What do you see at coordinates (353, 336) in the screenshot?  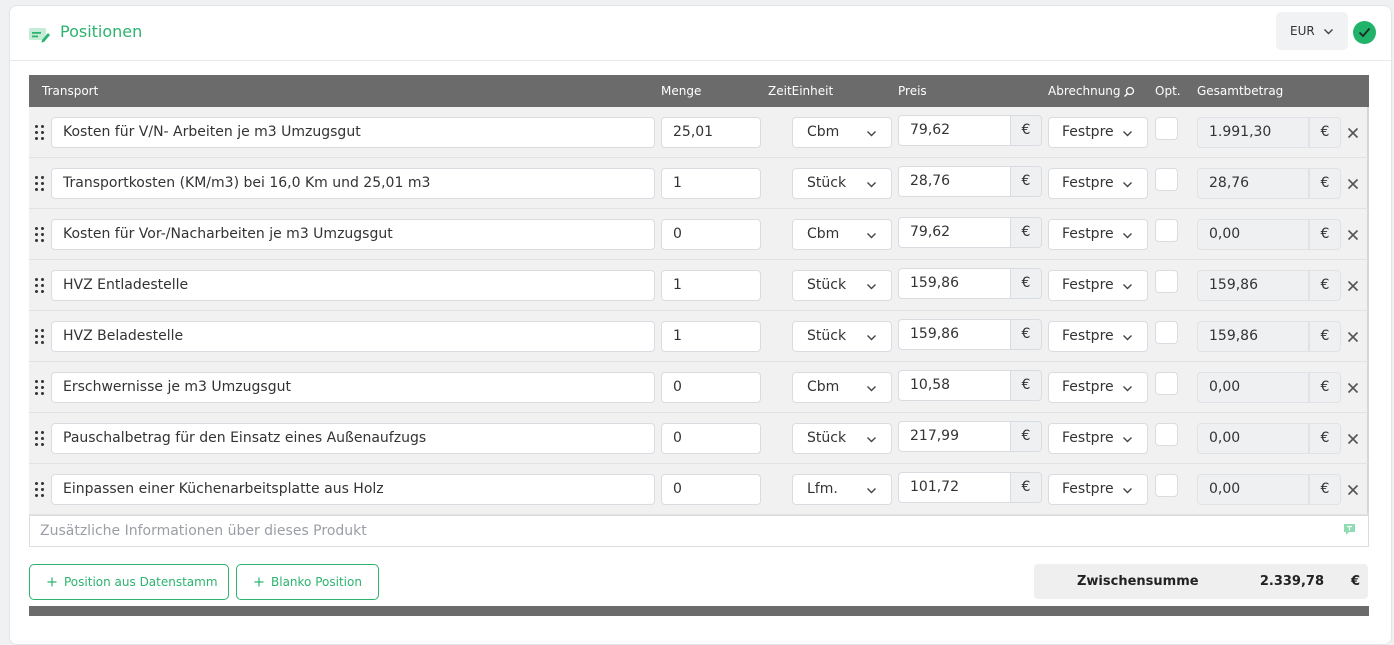 I see `position-name-input: HVZ Beladestelle` at bounding box center [353, 336].